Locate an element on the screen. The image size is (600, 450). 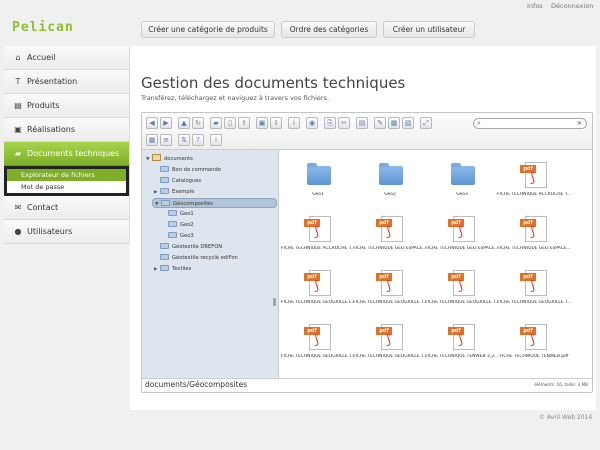
infos-link: Infos is located at coordinates (535, 6).